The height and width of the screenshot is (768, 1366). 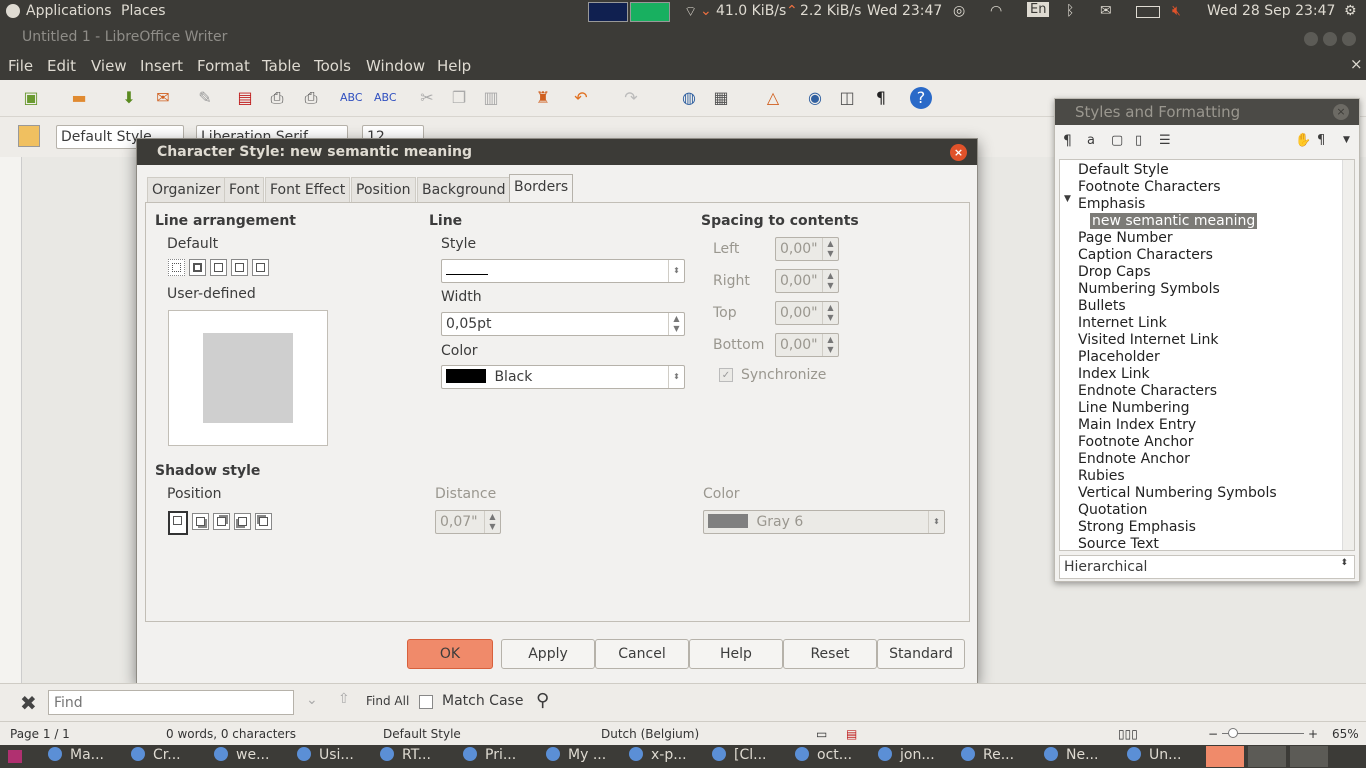 I want to click on expand-triangle-icon: ▼, so click(x=1067, y=199).